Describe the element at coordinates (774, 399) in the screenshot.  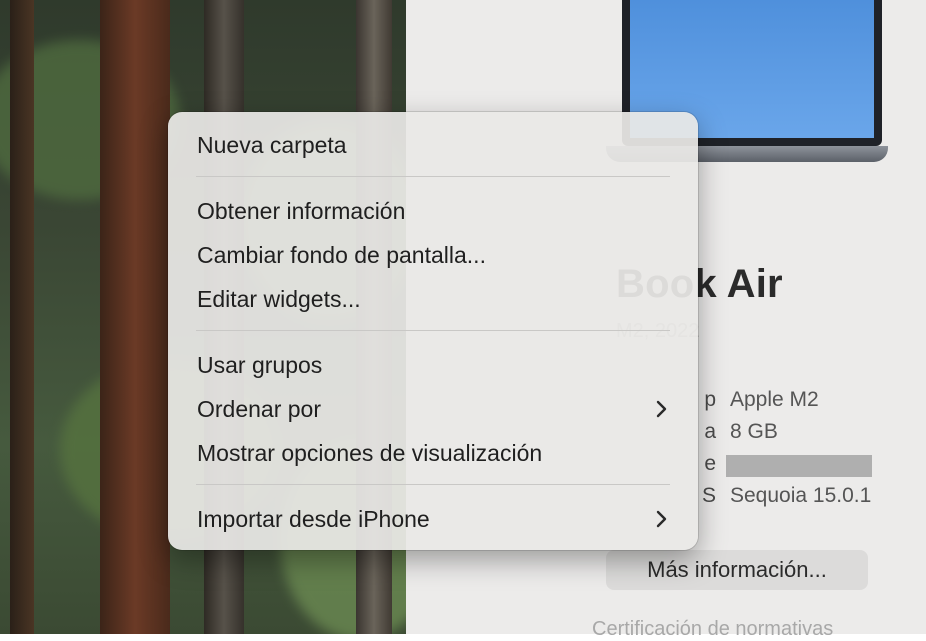
I see `spec-value: Apple M2` at that location.